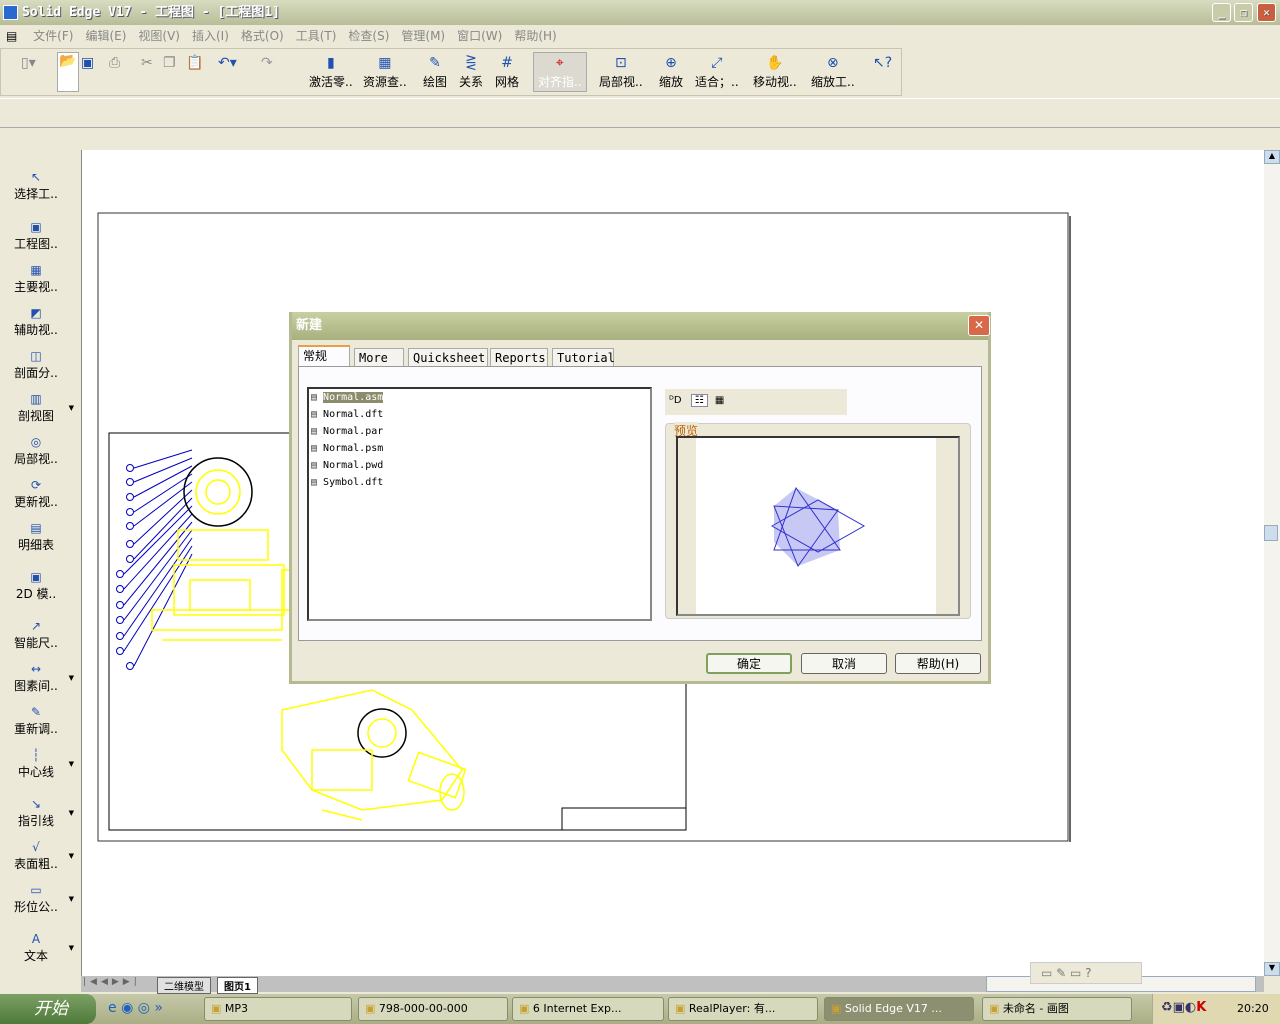  Describe the element at coordinates (1271, 533) in the screenshot. I see `scroll-thumb` at that location.